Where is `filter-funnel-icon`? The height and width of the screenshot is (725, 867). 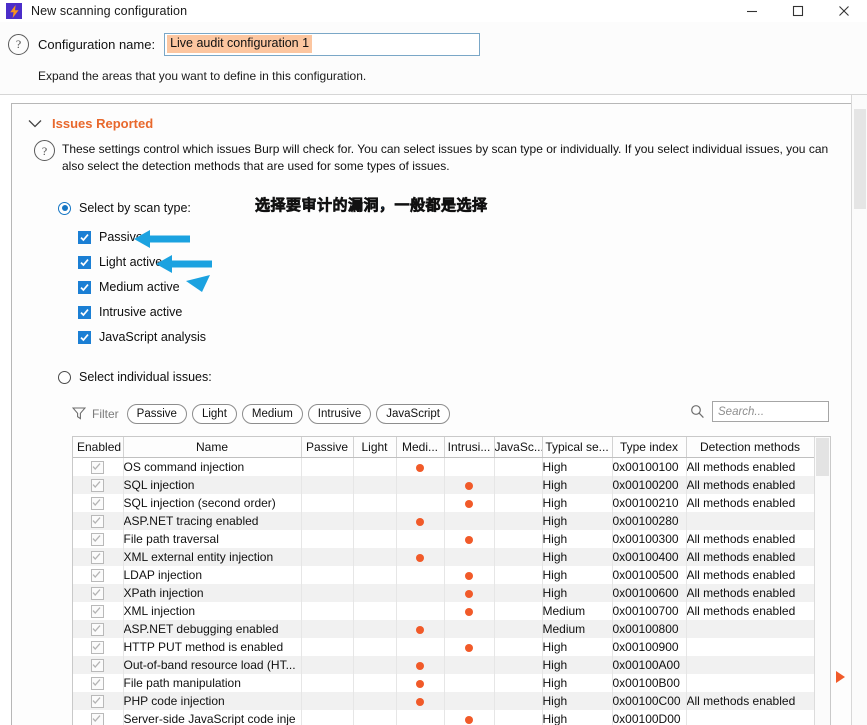 filter-funnel-icon is located at coordinates (79, 413).